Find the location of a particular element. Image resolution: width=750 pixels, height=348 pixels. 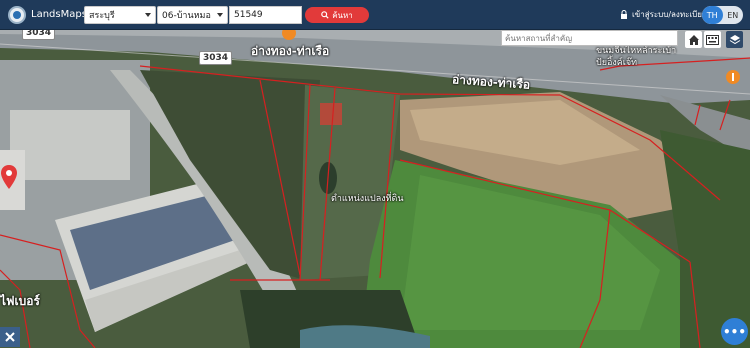

tools-icon is located at coordinates (10, 337).